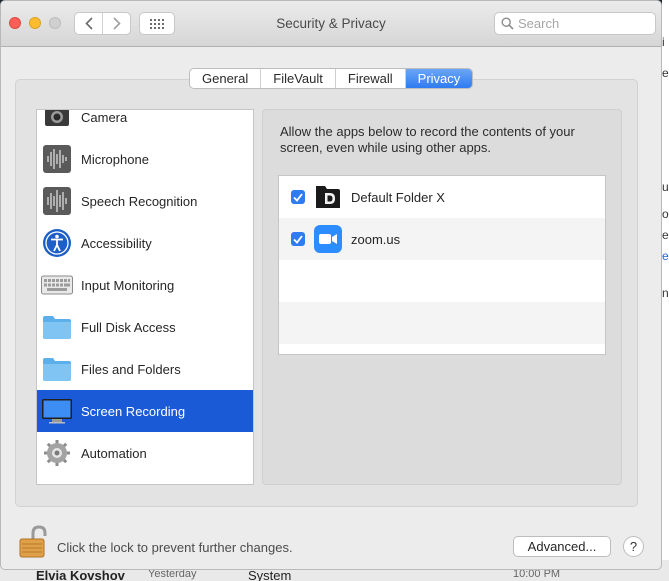  Describe the element at coordinates (145, 123) in the screenshot. I see `sidebar-item-camera: Camera` at that location.